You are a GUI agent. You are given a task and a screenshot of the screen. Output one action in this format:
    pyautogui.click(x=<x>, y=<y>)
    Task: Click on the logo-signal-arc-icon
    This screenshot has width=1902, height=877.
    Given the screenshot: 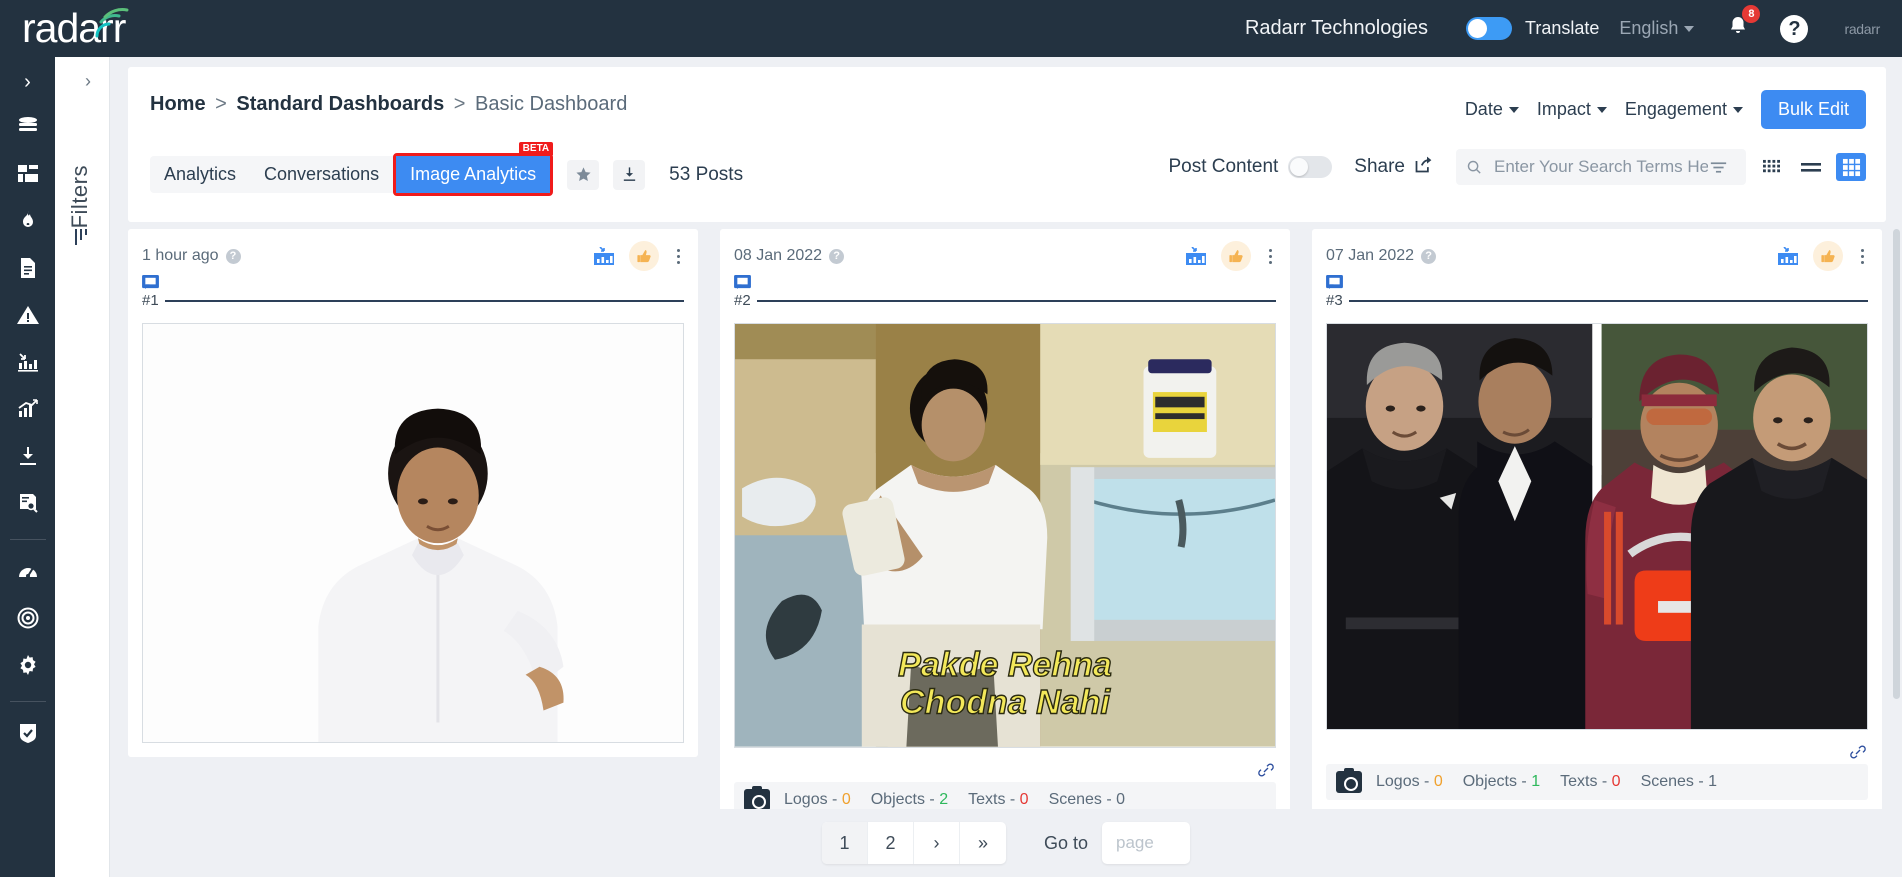 What is the action you would take?
    pyautogui.click(x=112, y=23)
    